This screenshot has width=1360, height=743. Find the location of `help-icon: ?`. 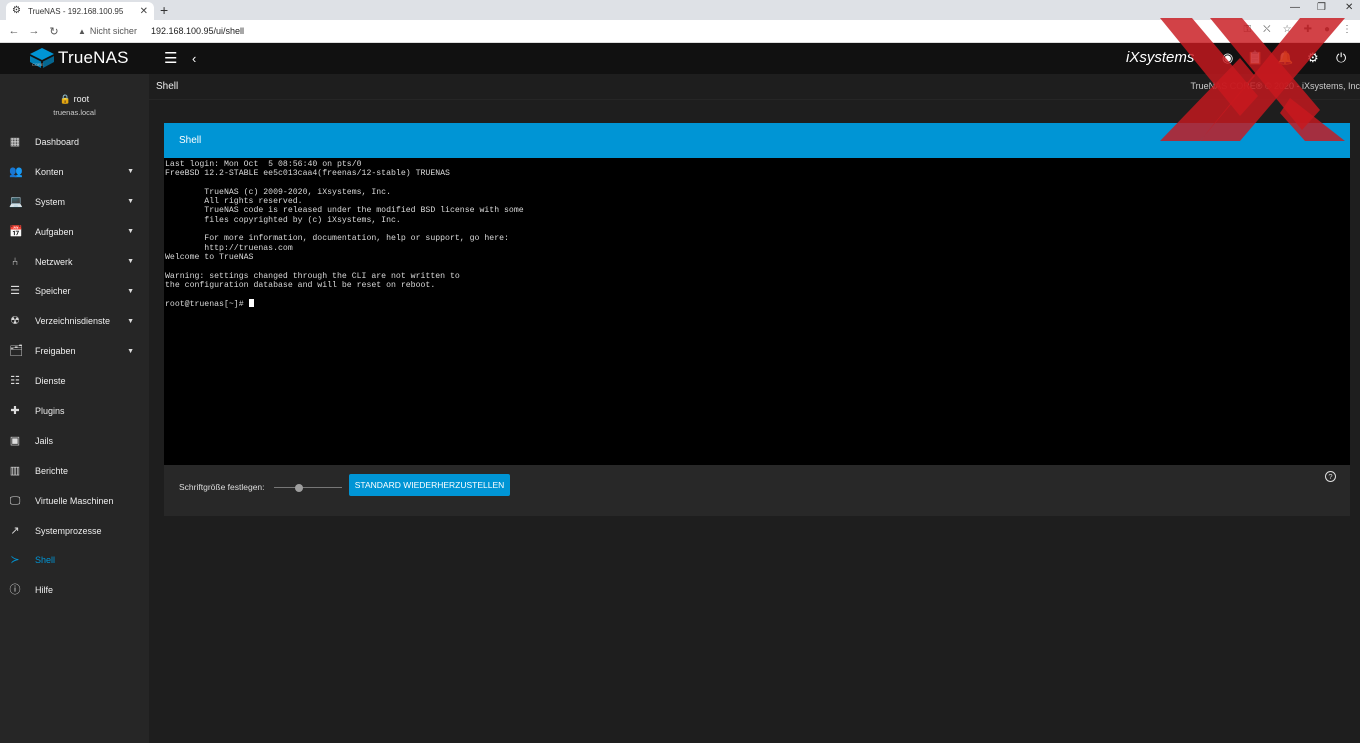

help-icon: ? is located at coordinates (1330, 476).